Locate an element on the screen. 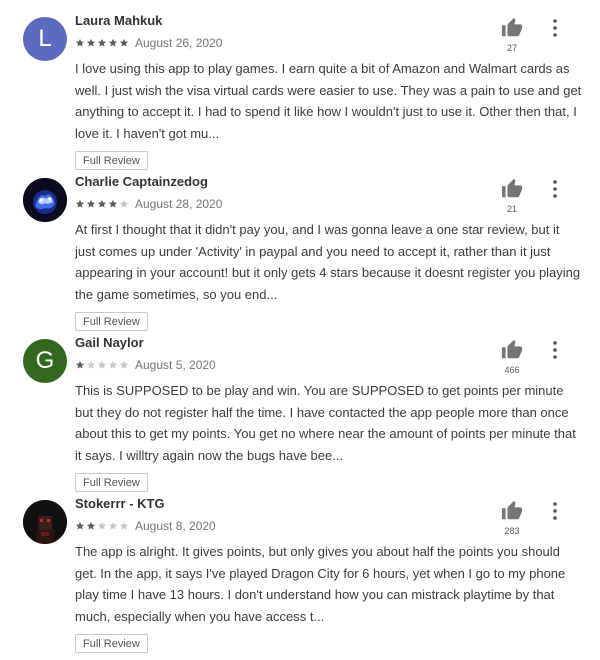 This screenshot has width=600, height=660. review-meta: August 28, 2020 is located at coordinates (148, 204).